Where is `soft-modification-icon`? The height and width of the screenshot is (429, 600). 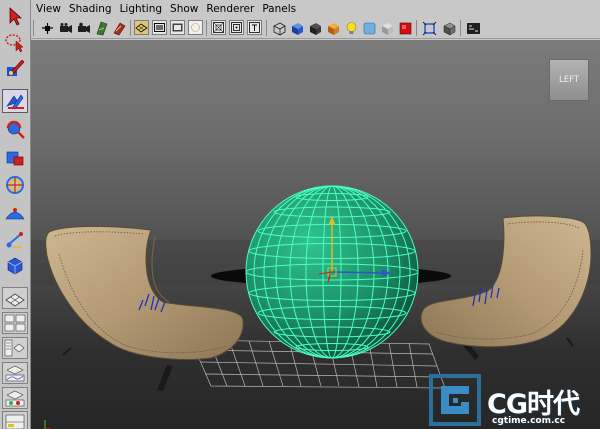
soft-modification-icon is located at coordinates (15, 212).